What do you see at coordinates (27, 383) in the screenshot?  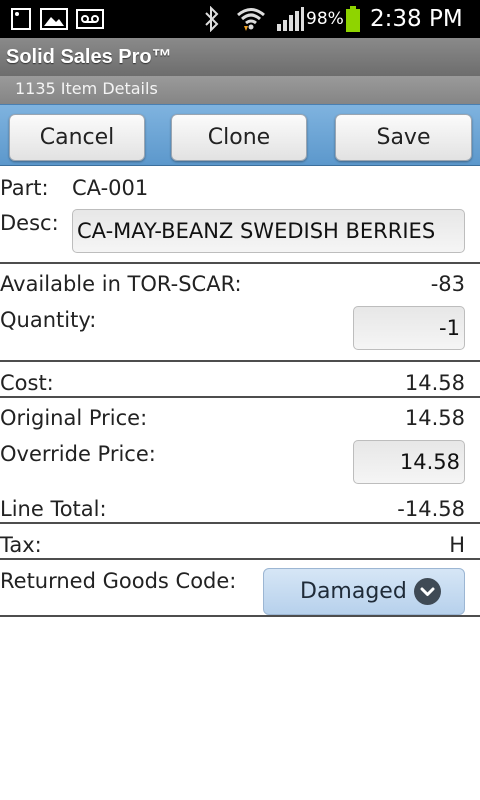 I see `cost-label: Cost:` at bounding box center [27, 383].